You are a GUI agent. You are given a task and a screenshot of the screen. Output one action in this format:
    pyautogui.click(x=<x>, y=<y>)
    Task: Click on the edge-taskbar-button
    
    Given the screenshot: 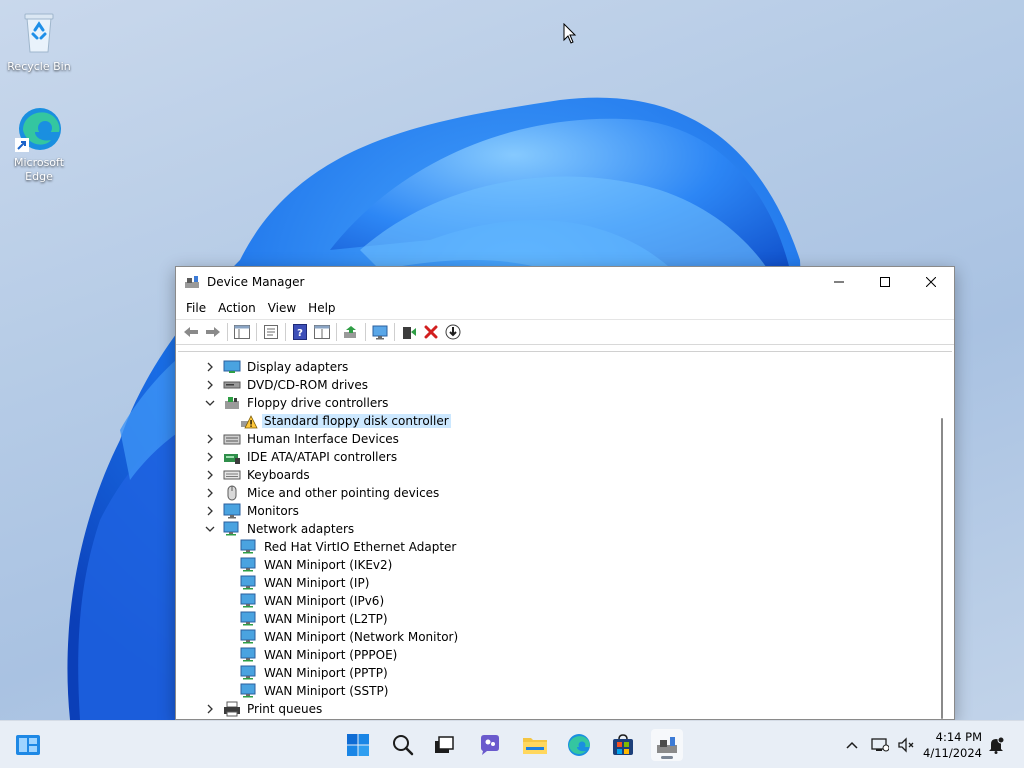 What is the action you would take?
    pyautogui.click(x=579, y=745)
    